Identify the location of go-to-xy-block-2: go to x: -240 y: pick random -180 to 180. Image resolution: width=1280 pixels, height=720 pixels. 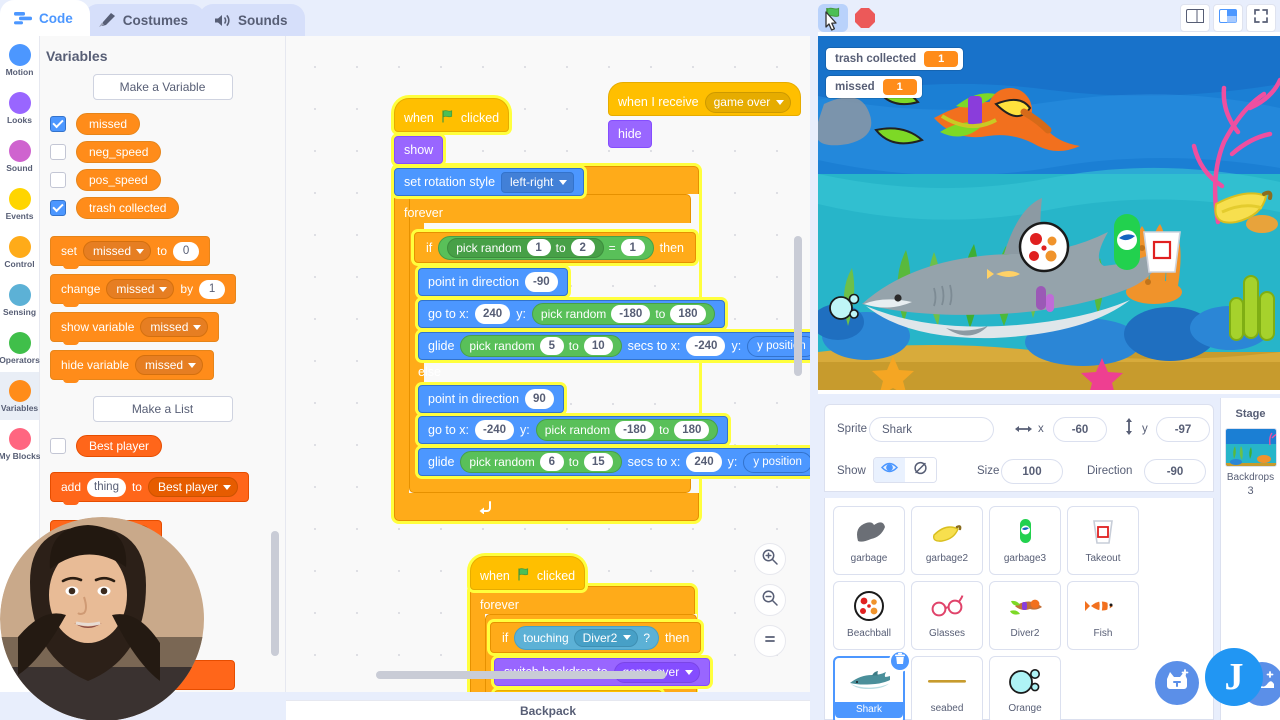
(573, 430).